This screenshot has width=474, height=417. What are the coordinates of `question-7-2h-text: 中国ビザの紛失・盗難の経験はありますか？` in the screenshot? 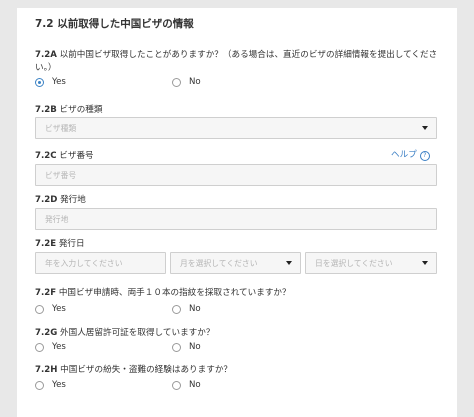 It's located at (145, 370).